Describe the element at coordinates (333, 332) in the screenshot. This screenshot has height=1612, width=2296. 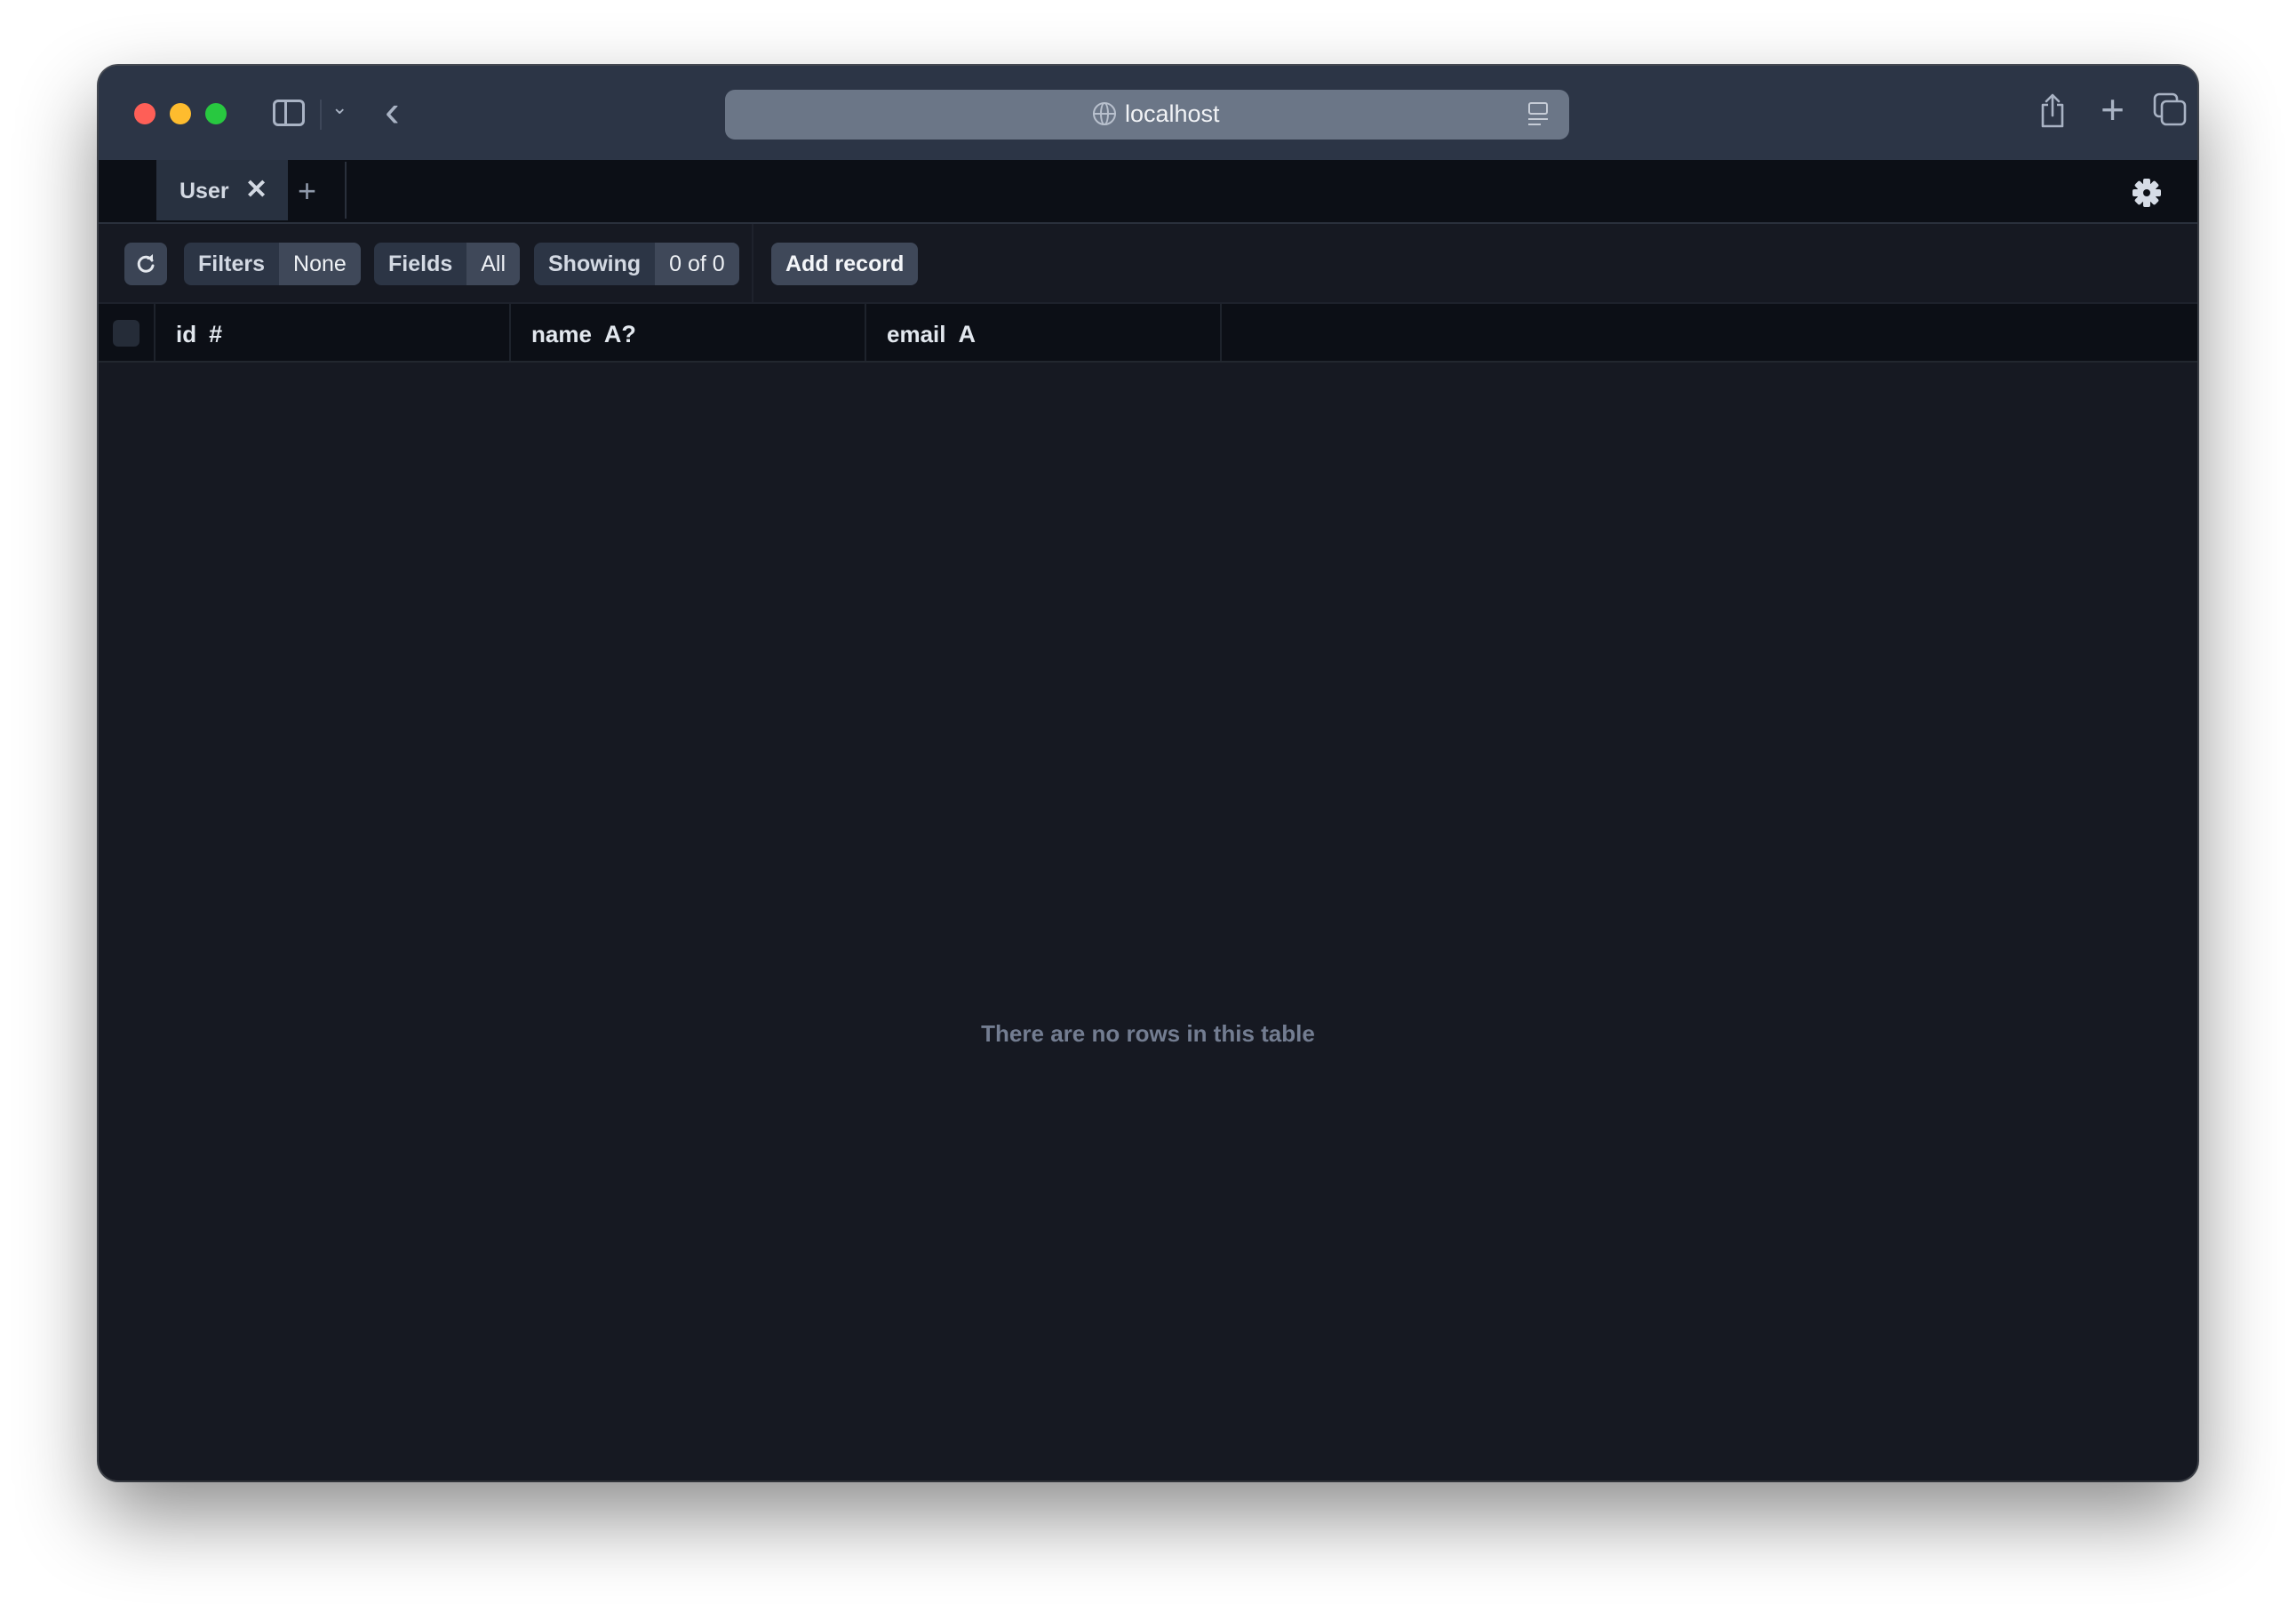
I see `column-header-id: id #` at that location.